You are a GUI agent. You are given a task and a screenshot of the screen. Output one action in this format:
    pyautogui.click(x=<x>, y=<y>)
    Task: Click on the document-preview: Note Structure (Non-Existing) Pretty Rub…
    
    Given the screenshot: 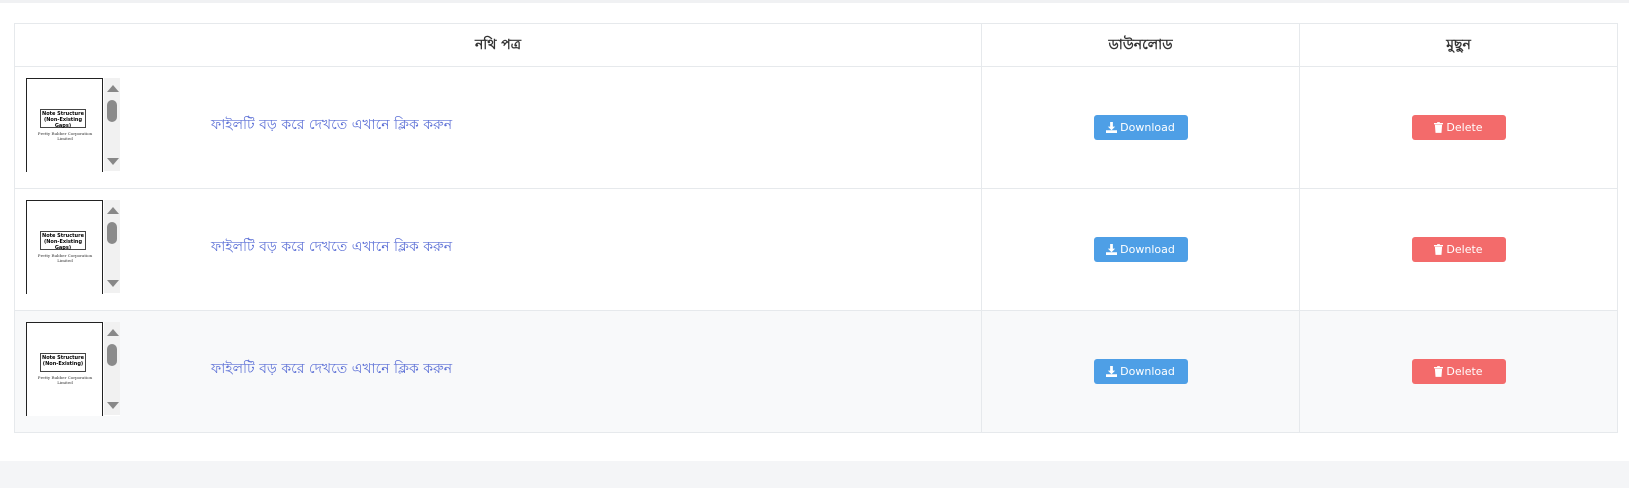 What is the action you would take?
    pyautogui.click(x=73, y=369)
    